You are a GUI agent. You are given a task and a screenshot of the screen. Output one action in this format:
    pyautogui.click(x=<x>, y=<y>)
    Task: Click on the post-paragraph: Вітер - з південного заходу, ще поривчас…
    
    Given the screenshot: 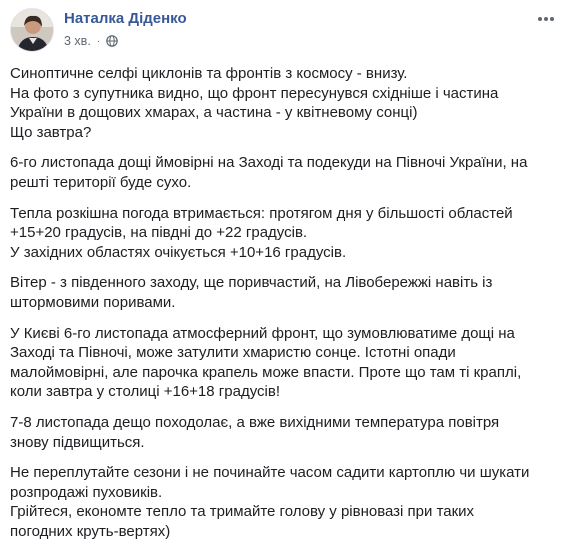 What is the action you would take?
    pyautogui.click(x=286, y=292)
    